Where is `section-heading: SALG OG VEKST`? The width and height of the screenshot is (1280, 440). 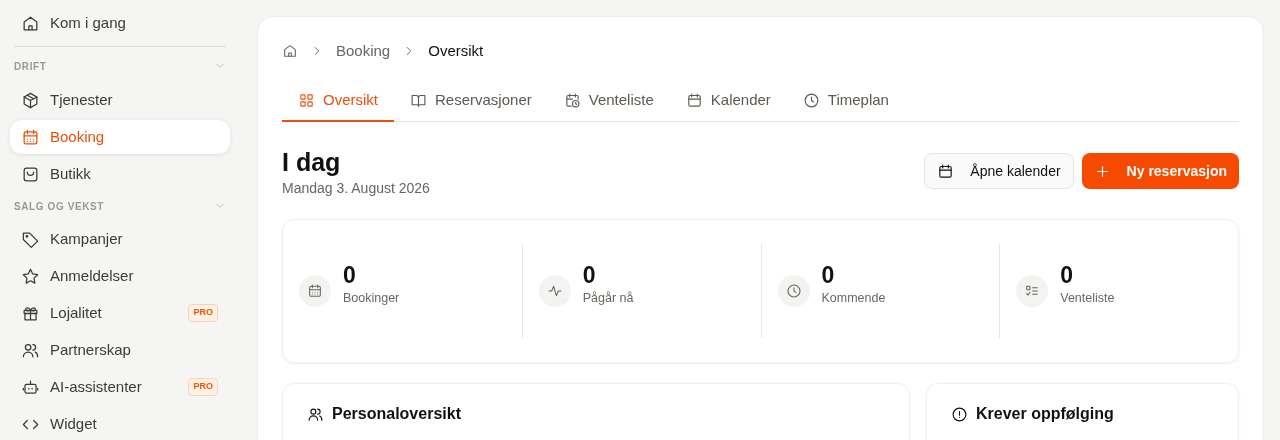
section-heading: SALG OG VEKST is located at coordinates (59, 206).